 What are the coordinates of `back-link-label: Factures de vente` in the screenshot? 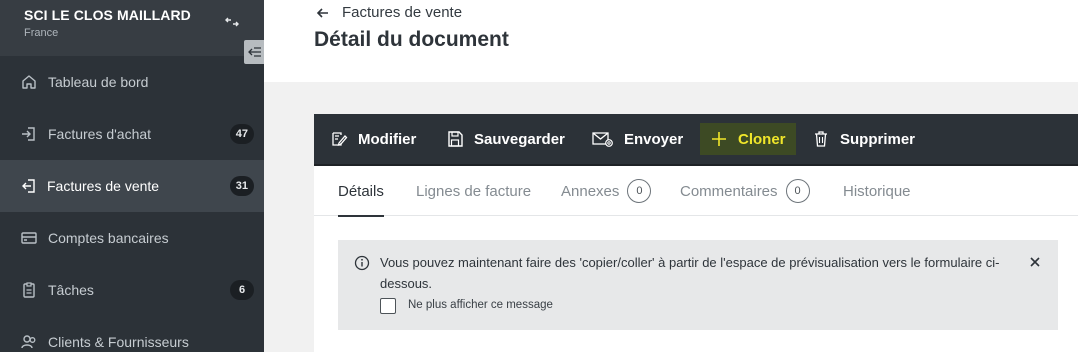 It's located at (402, 12).